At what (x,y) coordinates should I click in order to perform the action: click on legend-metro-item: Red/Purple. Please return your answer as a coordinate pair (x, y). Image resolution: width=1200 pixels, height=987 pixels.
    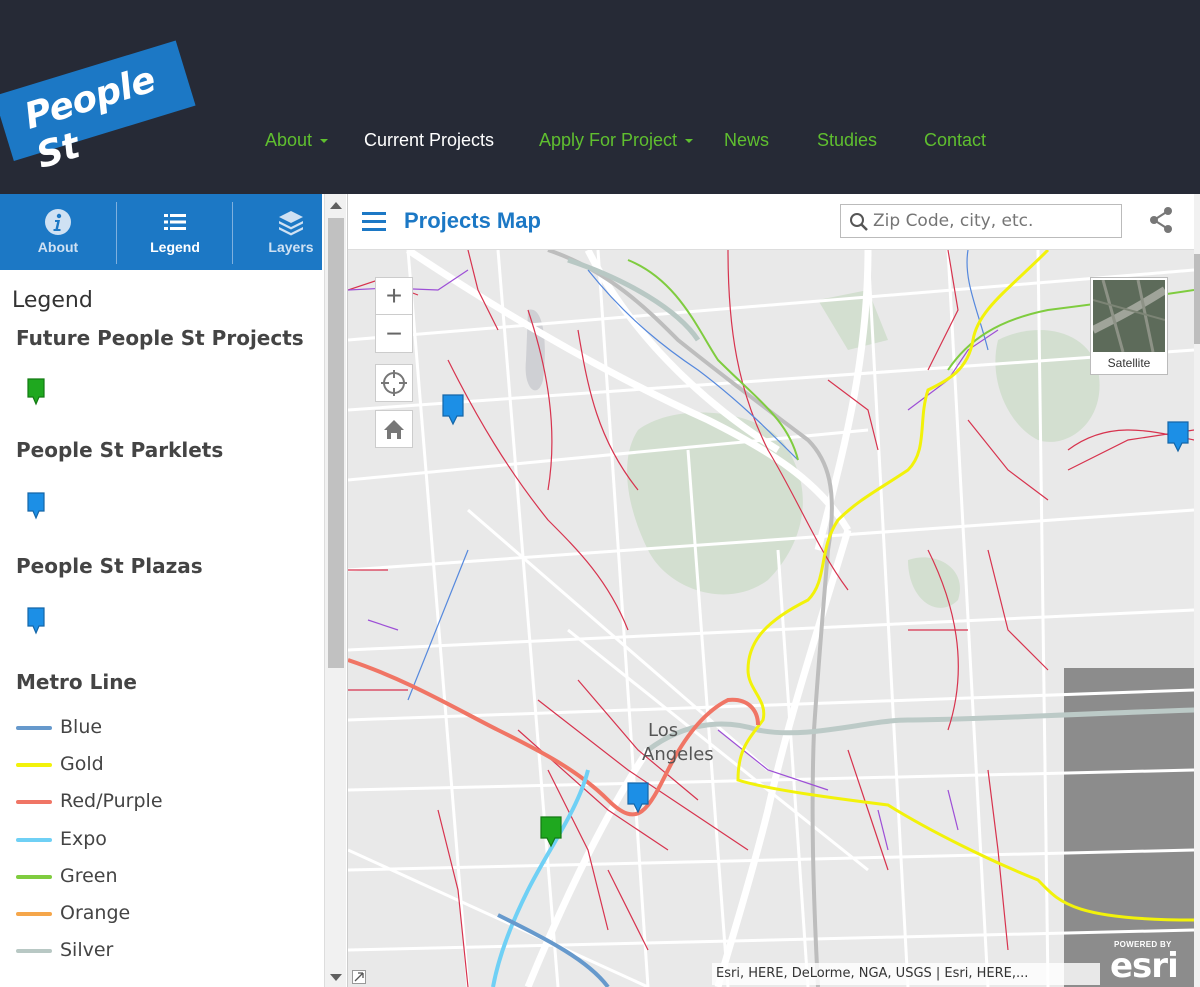
    Looking at the image, I should click on (89, 801).